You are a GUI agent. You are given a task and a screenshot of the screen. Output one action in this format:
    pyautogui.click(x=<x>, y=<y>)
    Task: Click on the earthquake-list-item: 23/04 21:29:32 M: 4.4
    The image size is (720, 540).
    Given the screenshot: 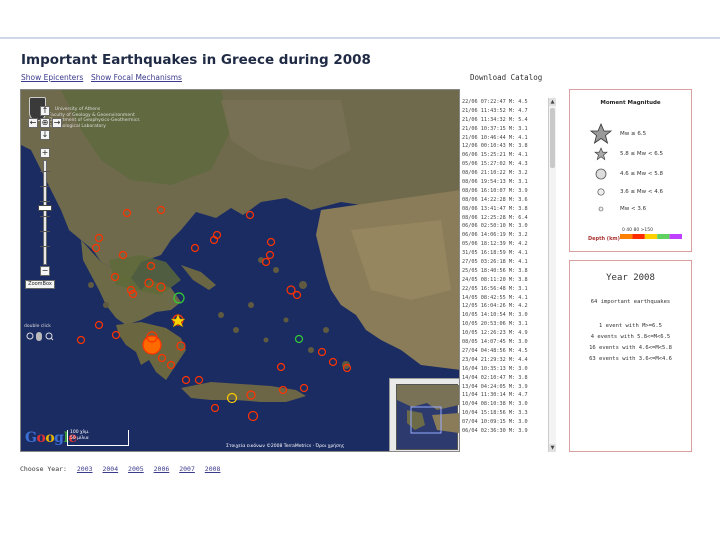 What is the action you would take?
    pyautogui.click(x=508, y=360)
    